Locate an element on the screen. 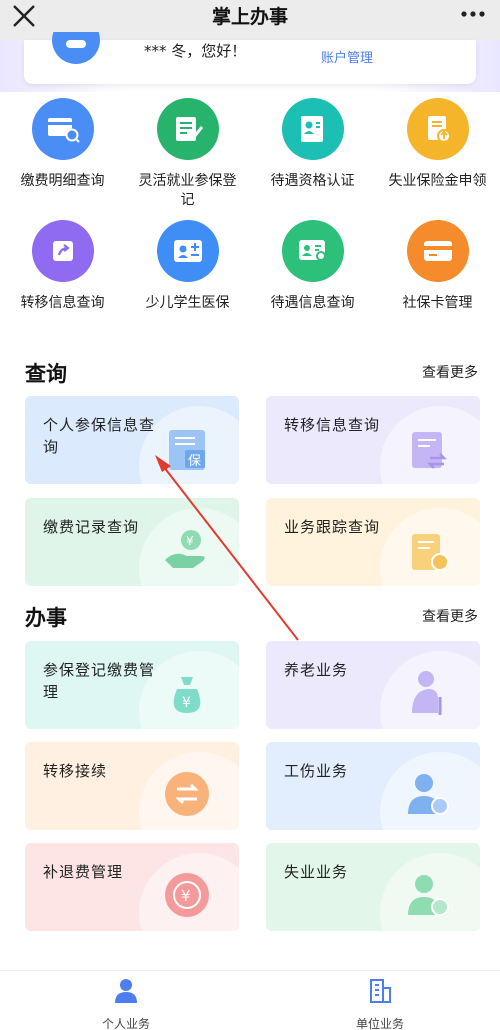 The image size is (500, 1030). card-work-injury-business: 工伤业务 is located at coordinates (373, 786).